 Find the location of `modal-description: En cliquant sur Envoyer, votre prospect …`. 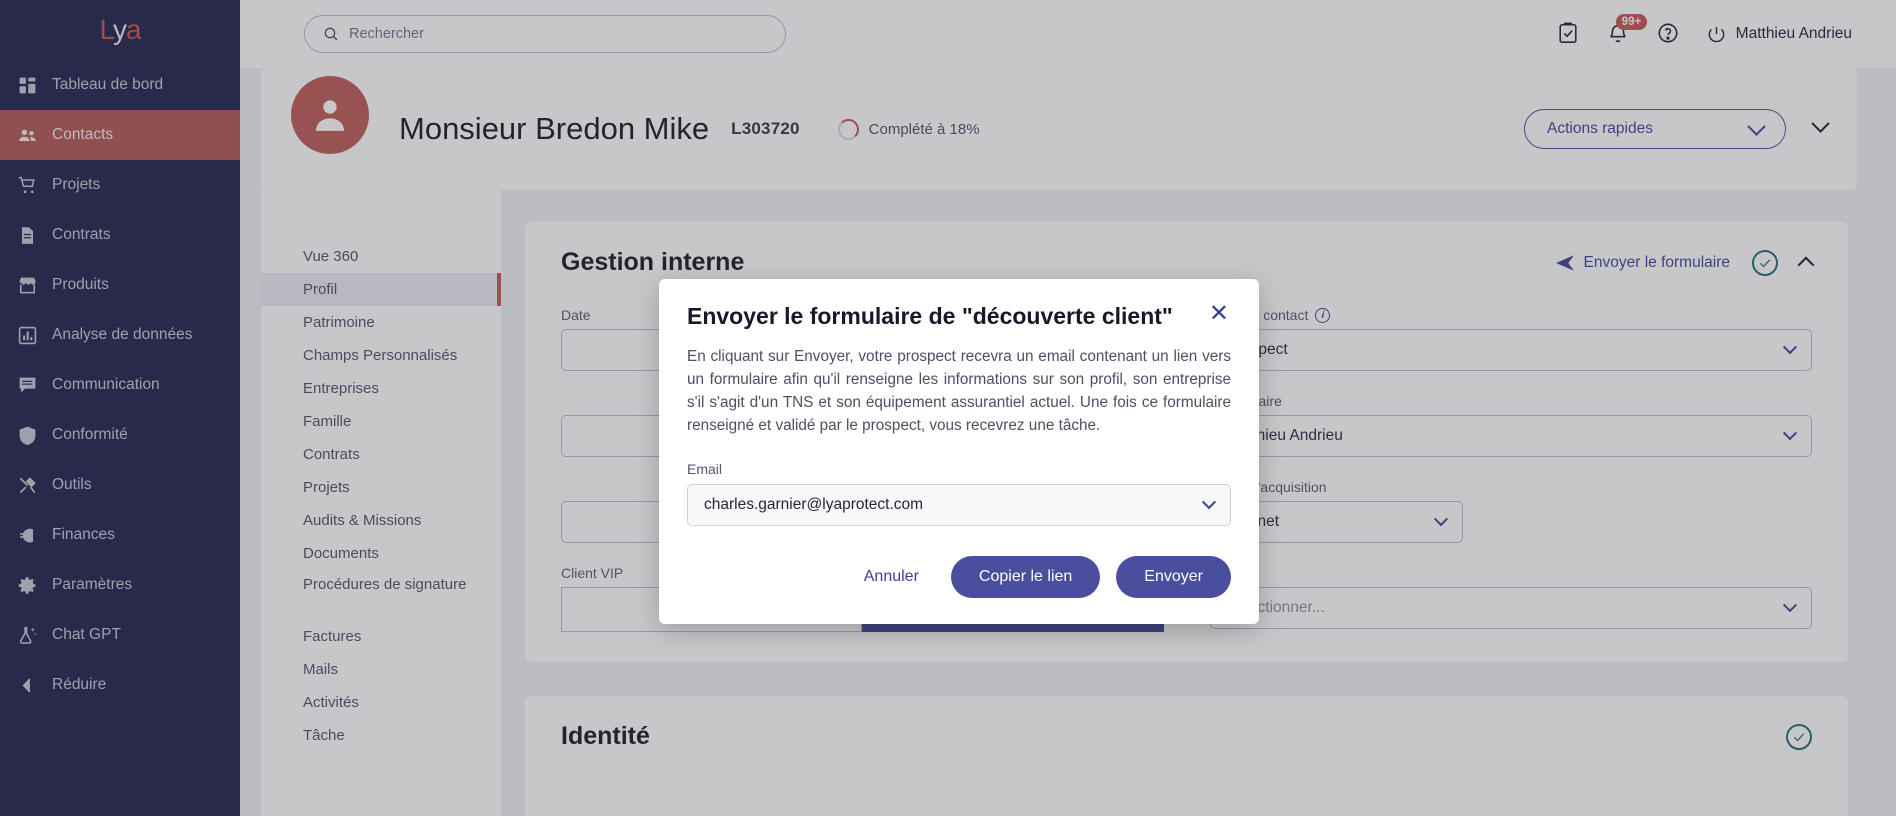

modal-description: En cliquant sur Envoyer, votre prospect … is located at coordinates (959, 390).